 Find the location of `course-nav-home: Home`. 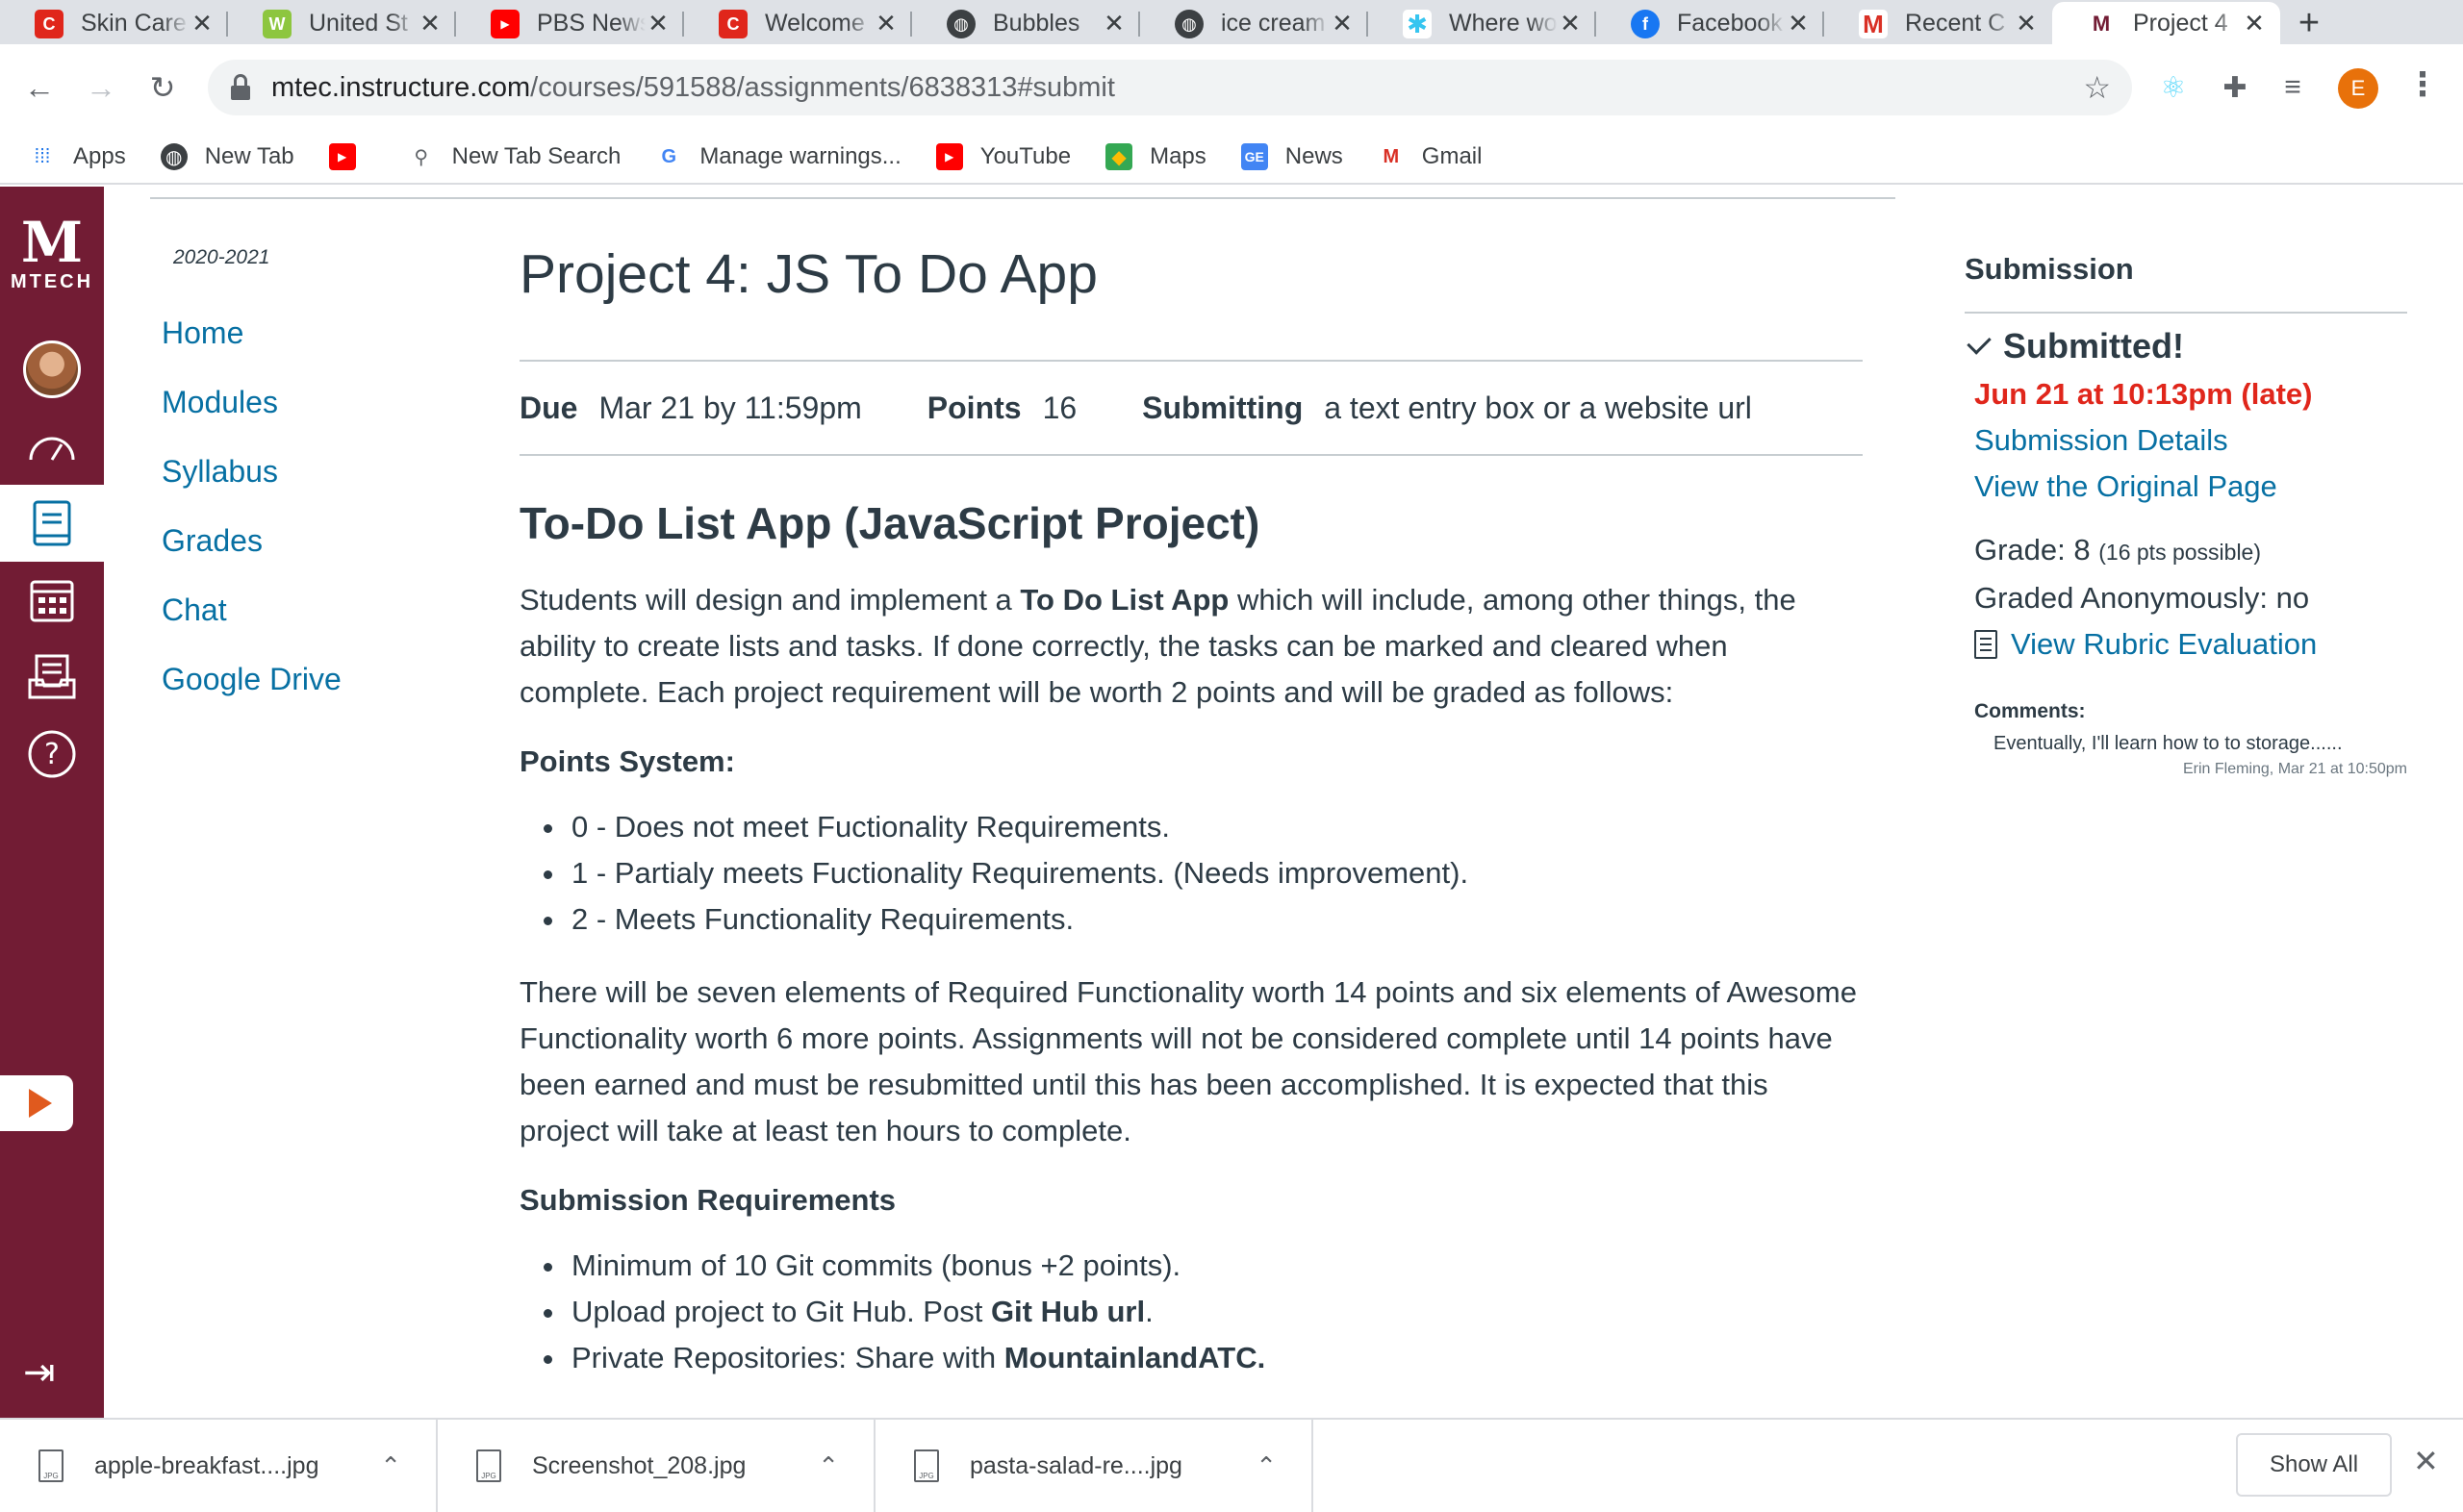

course-nav-home: Home is located at coordinates (252, 341).